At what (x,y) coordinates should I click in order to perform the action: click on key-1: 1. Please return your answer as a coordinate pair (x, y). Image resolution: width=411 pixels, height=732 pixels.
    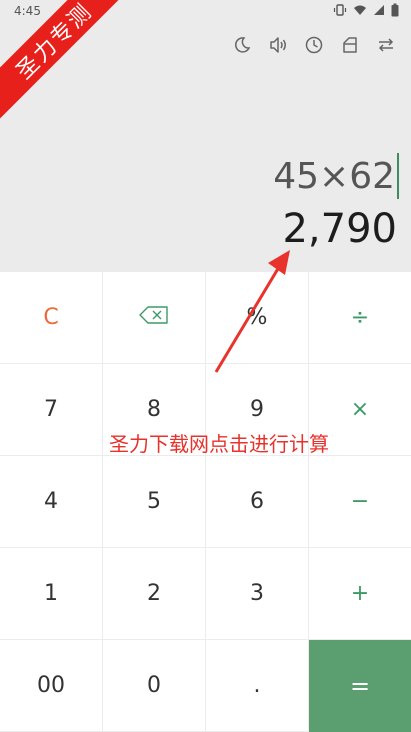
    Looking at the image, I should click on (51, 594).